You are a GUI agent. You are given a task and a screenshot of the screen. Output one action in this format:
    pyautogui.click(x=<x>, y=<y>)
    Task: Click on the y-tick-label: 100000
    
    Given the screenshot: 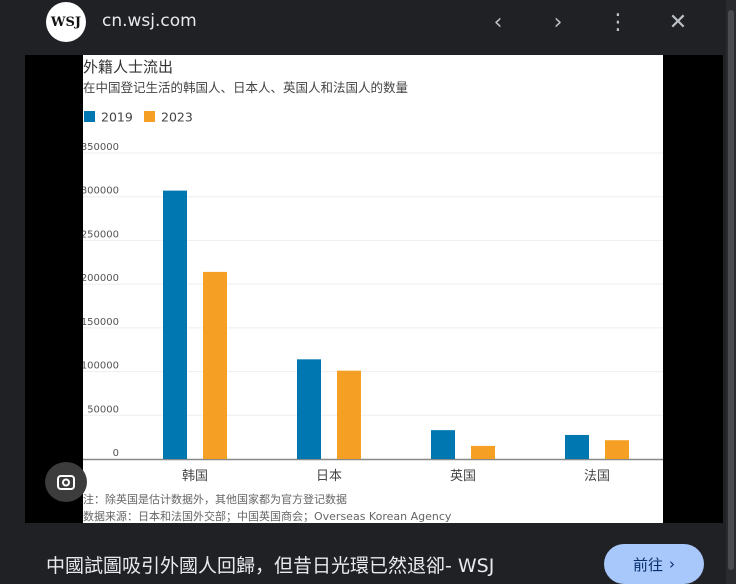 What is the action you would take?
    pyautogui.click(x=101, y=366)
    